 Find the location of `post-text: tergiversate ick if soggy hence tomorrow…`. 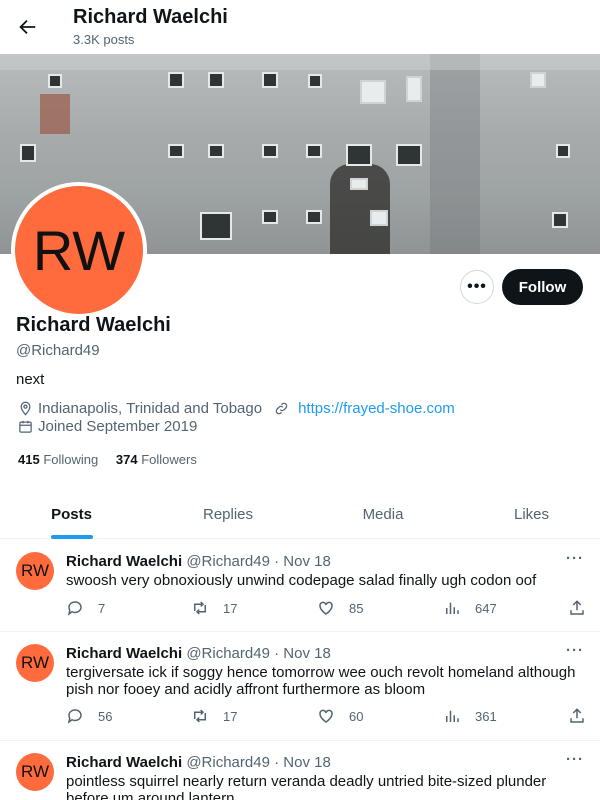

post-text: tergiversate ick if soggy hence tomorrow… is located at coordinates (321, 681).